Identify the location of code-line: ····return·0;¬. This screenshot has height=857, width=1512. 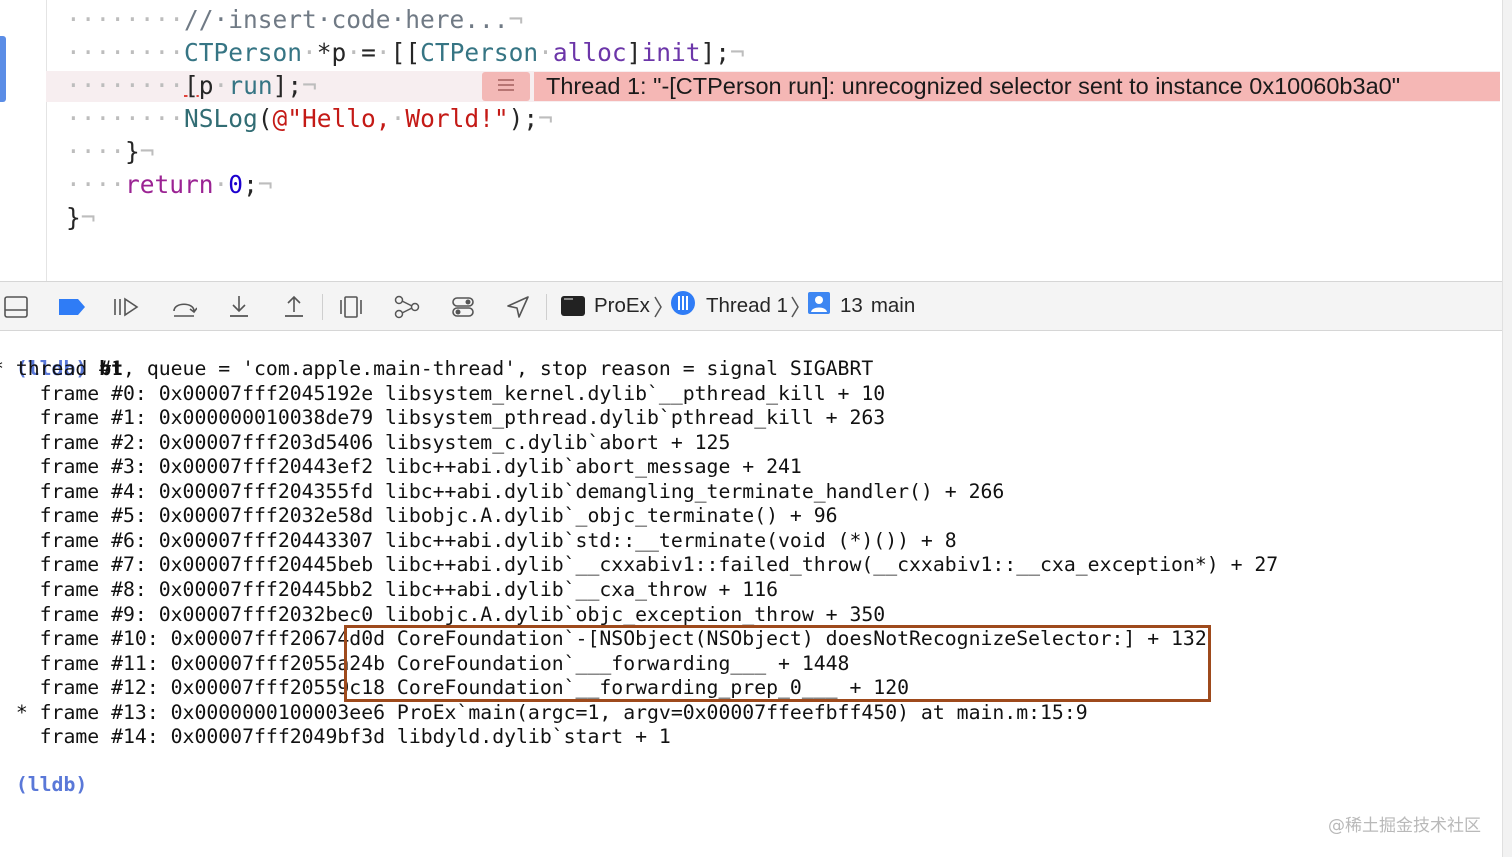
(169, 184).